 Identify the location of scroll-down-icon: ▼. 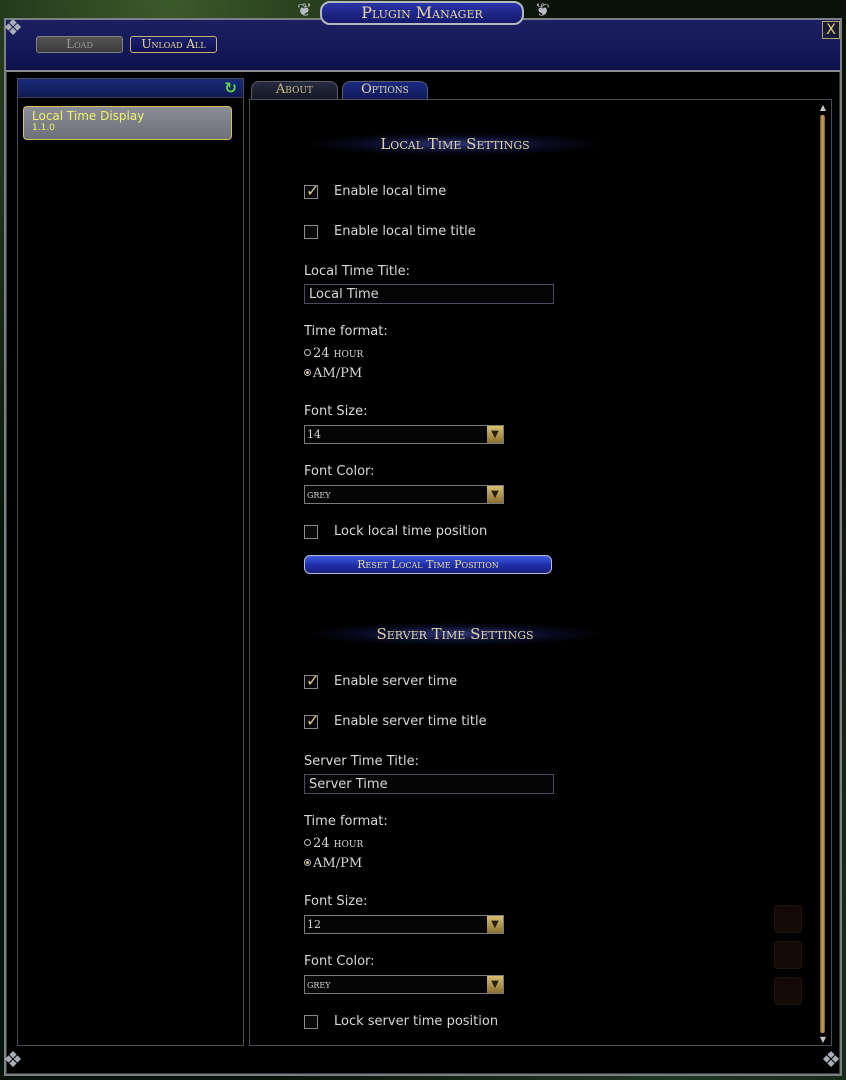
(823, 1040).